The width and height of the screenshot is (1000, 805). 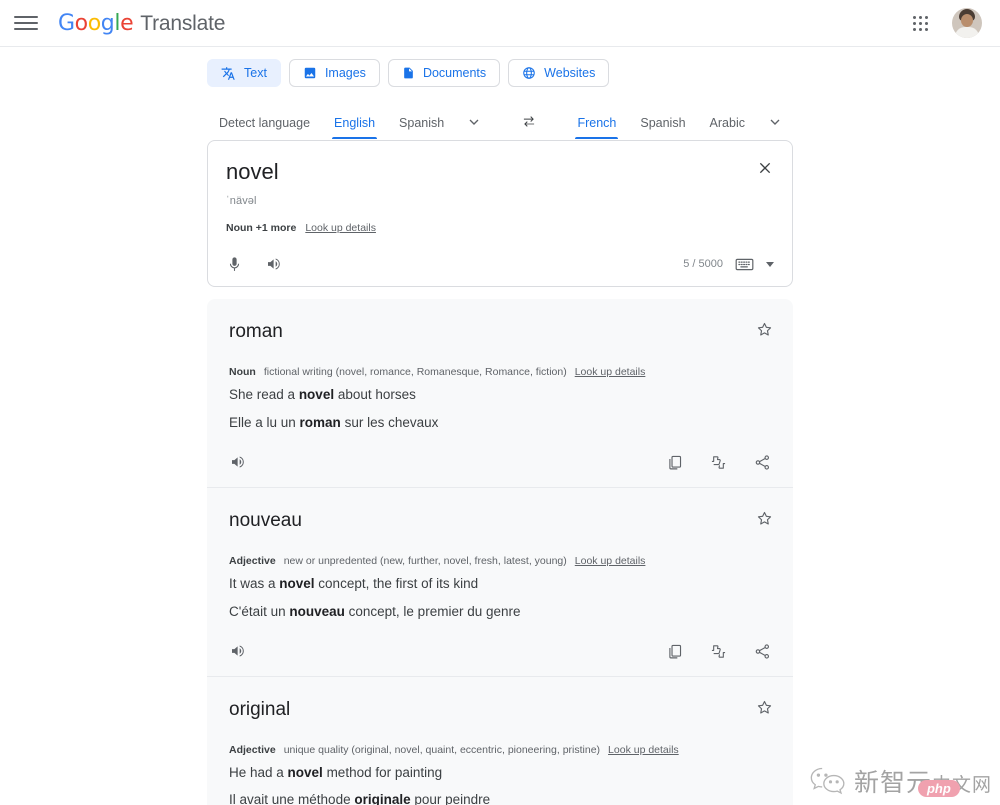 I want to click on document-icon, so click(x=408, y=73).